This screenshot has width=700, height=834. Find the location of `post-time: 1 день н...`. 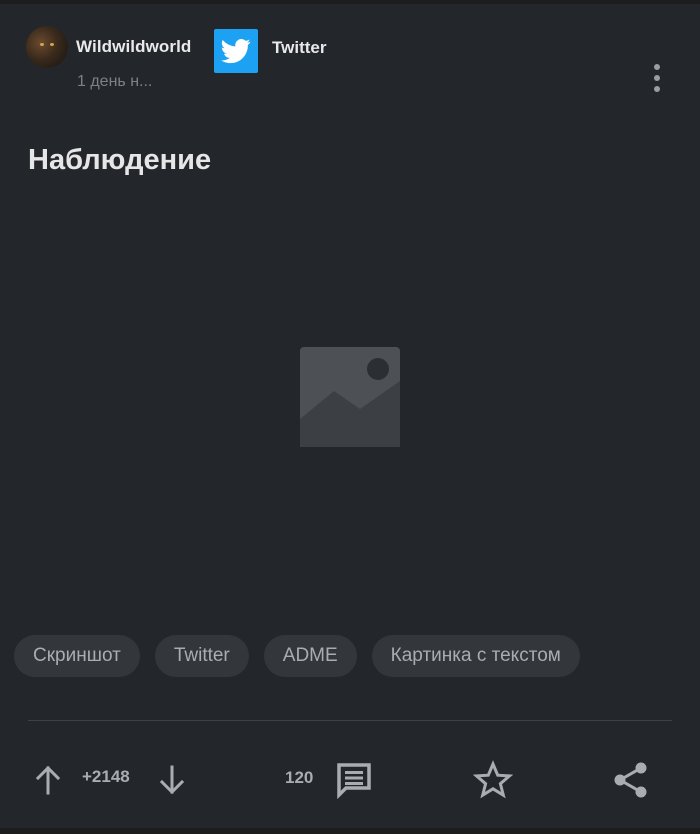

post-time: 1 день н... is located at coordinates (115, 81).